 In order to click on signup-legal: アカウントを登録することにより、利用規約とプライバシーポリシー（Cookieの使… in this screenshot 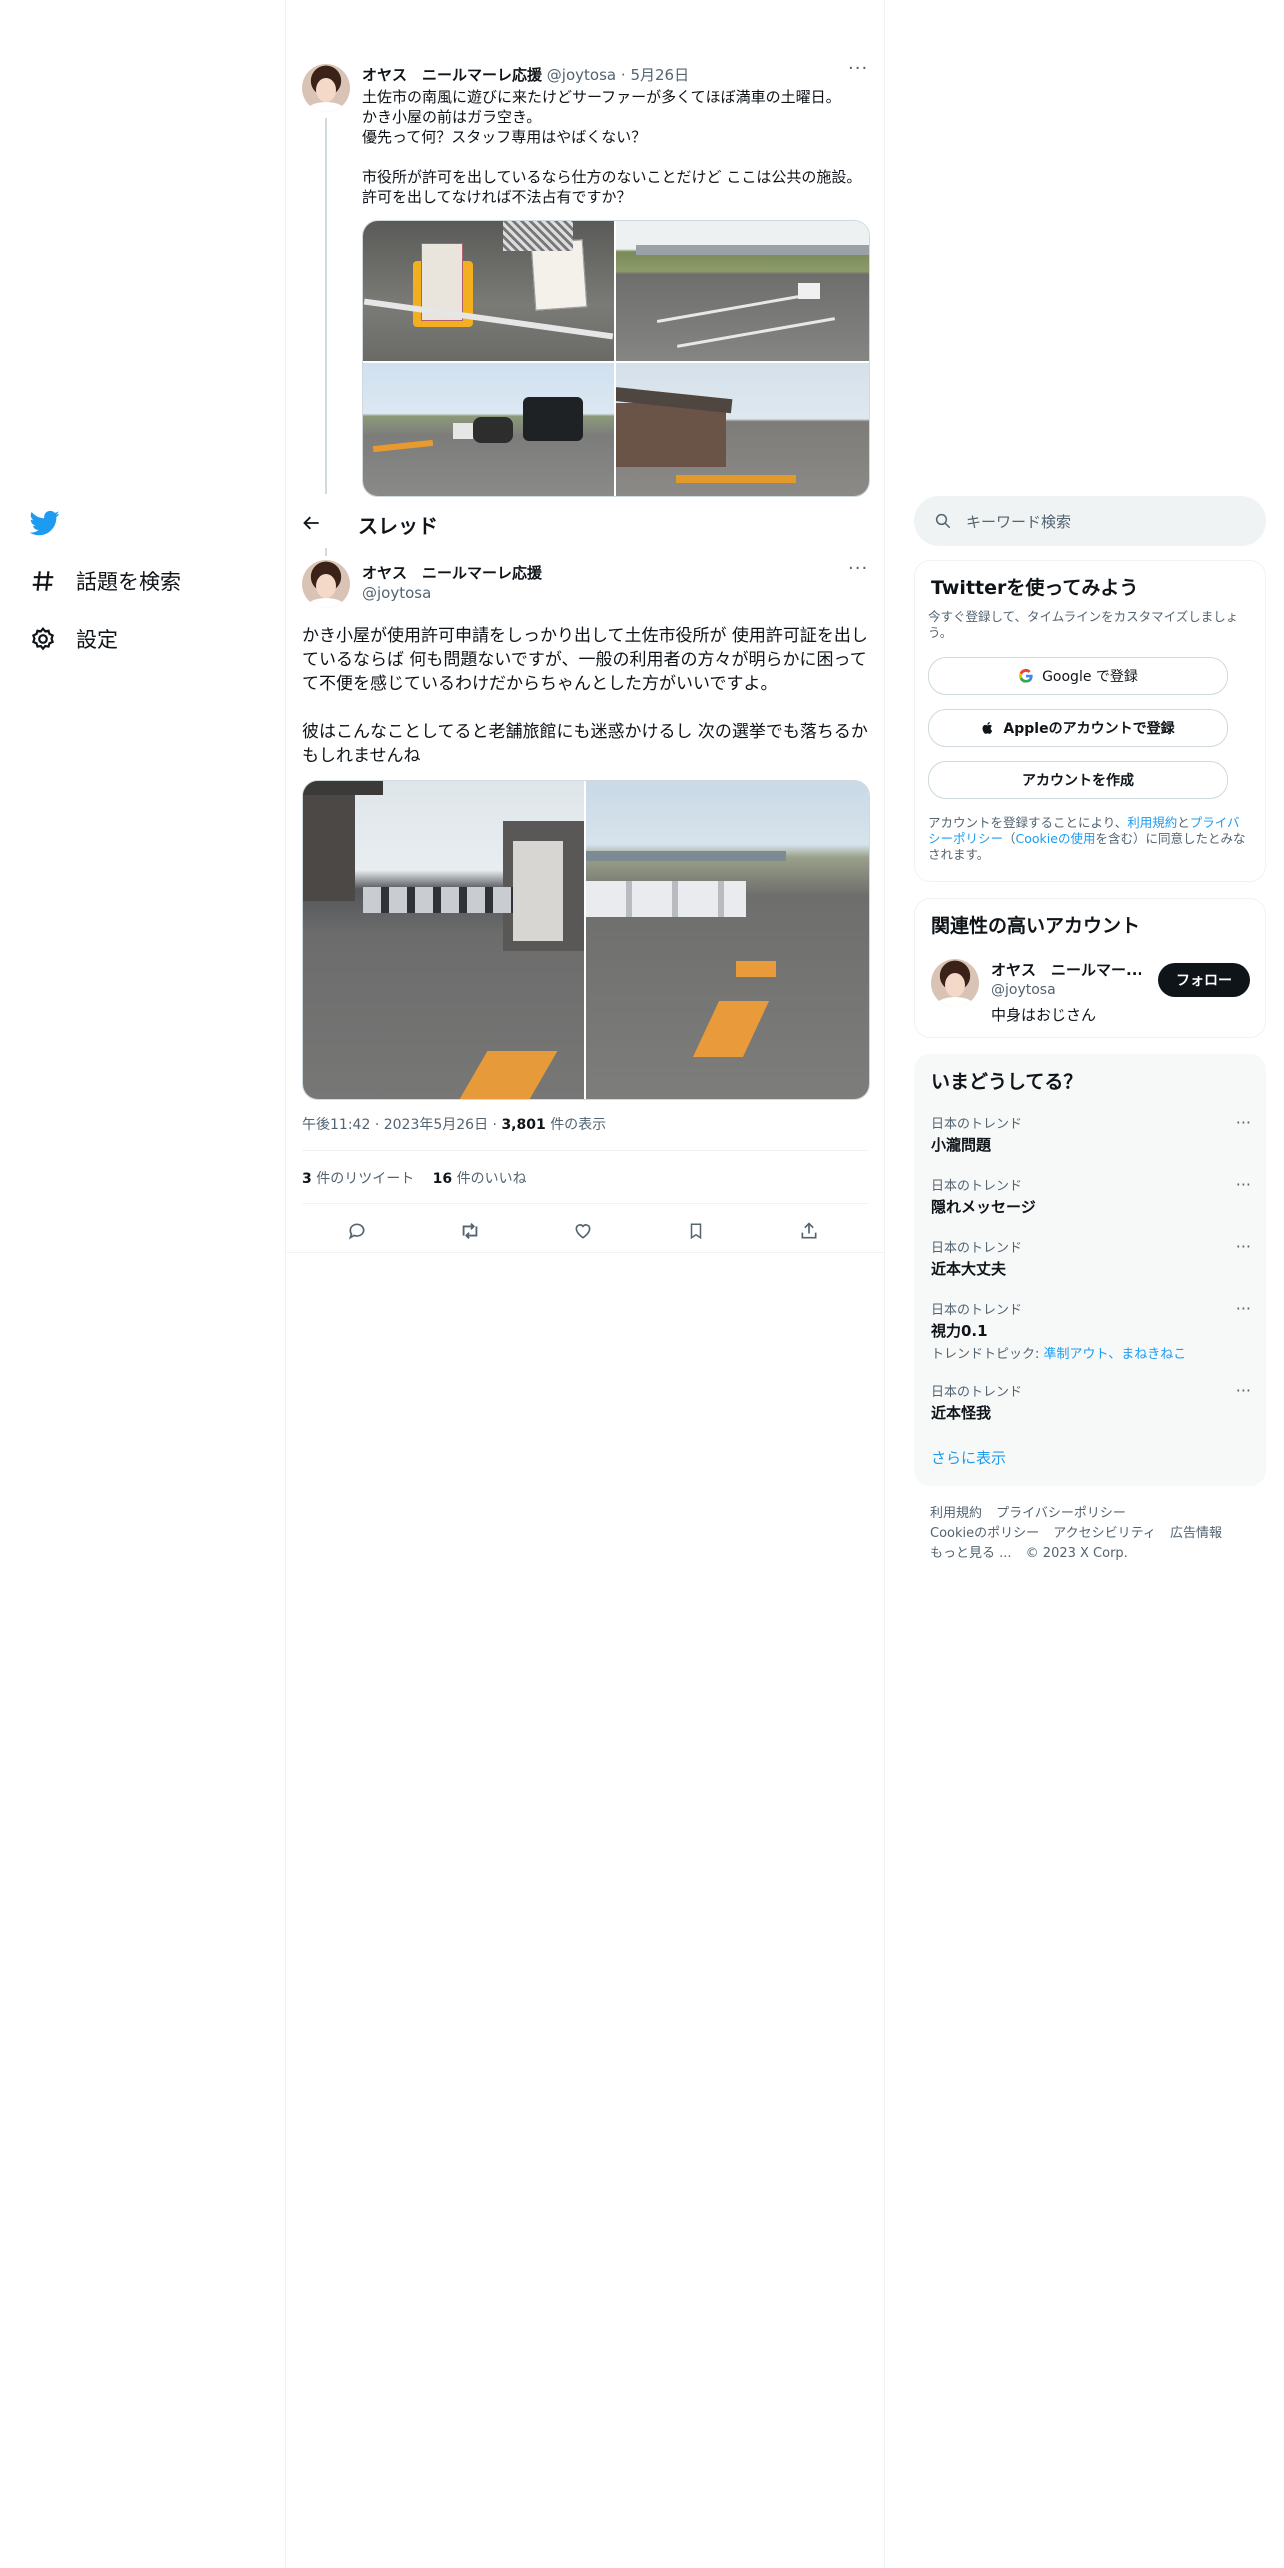, I will do `click(1087, 838)`.